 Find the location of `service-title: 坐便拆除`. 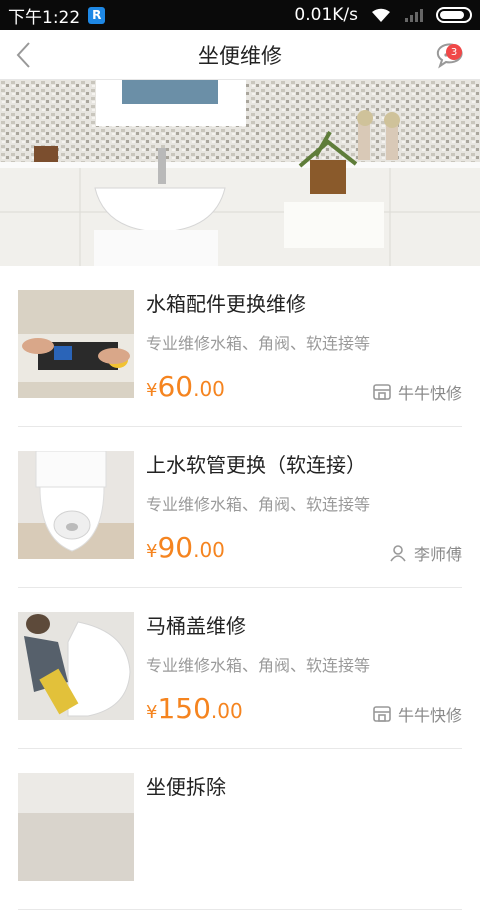

service-title: 坐便拆除 is located at coordinates (186, 787).